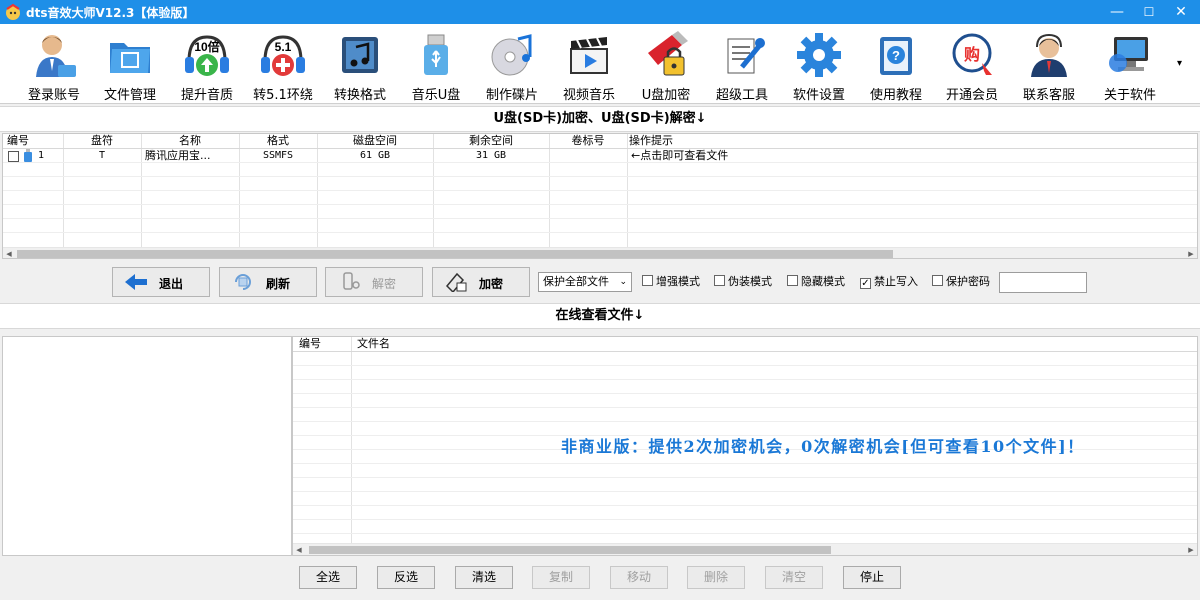 Image resolution: width=1200 pixels, height=600 pixels. What do you see at coordinates (639, 577) in the screenshot?
I see `move-button: 移动` at bounding box center [639, 577].